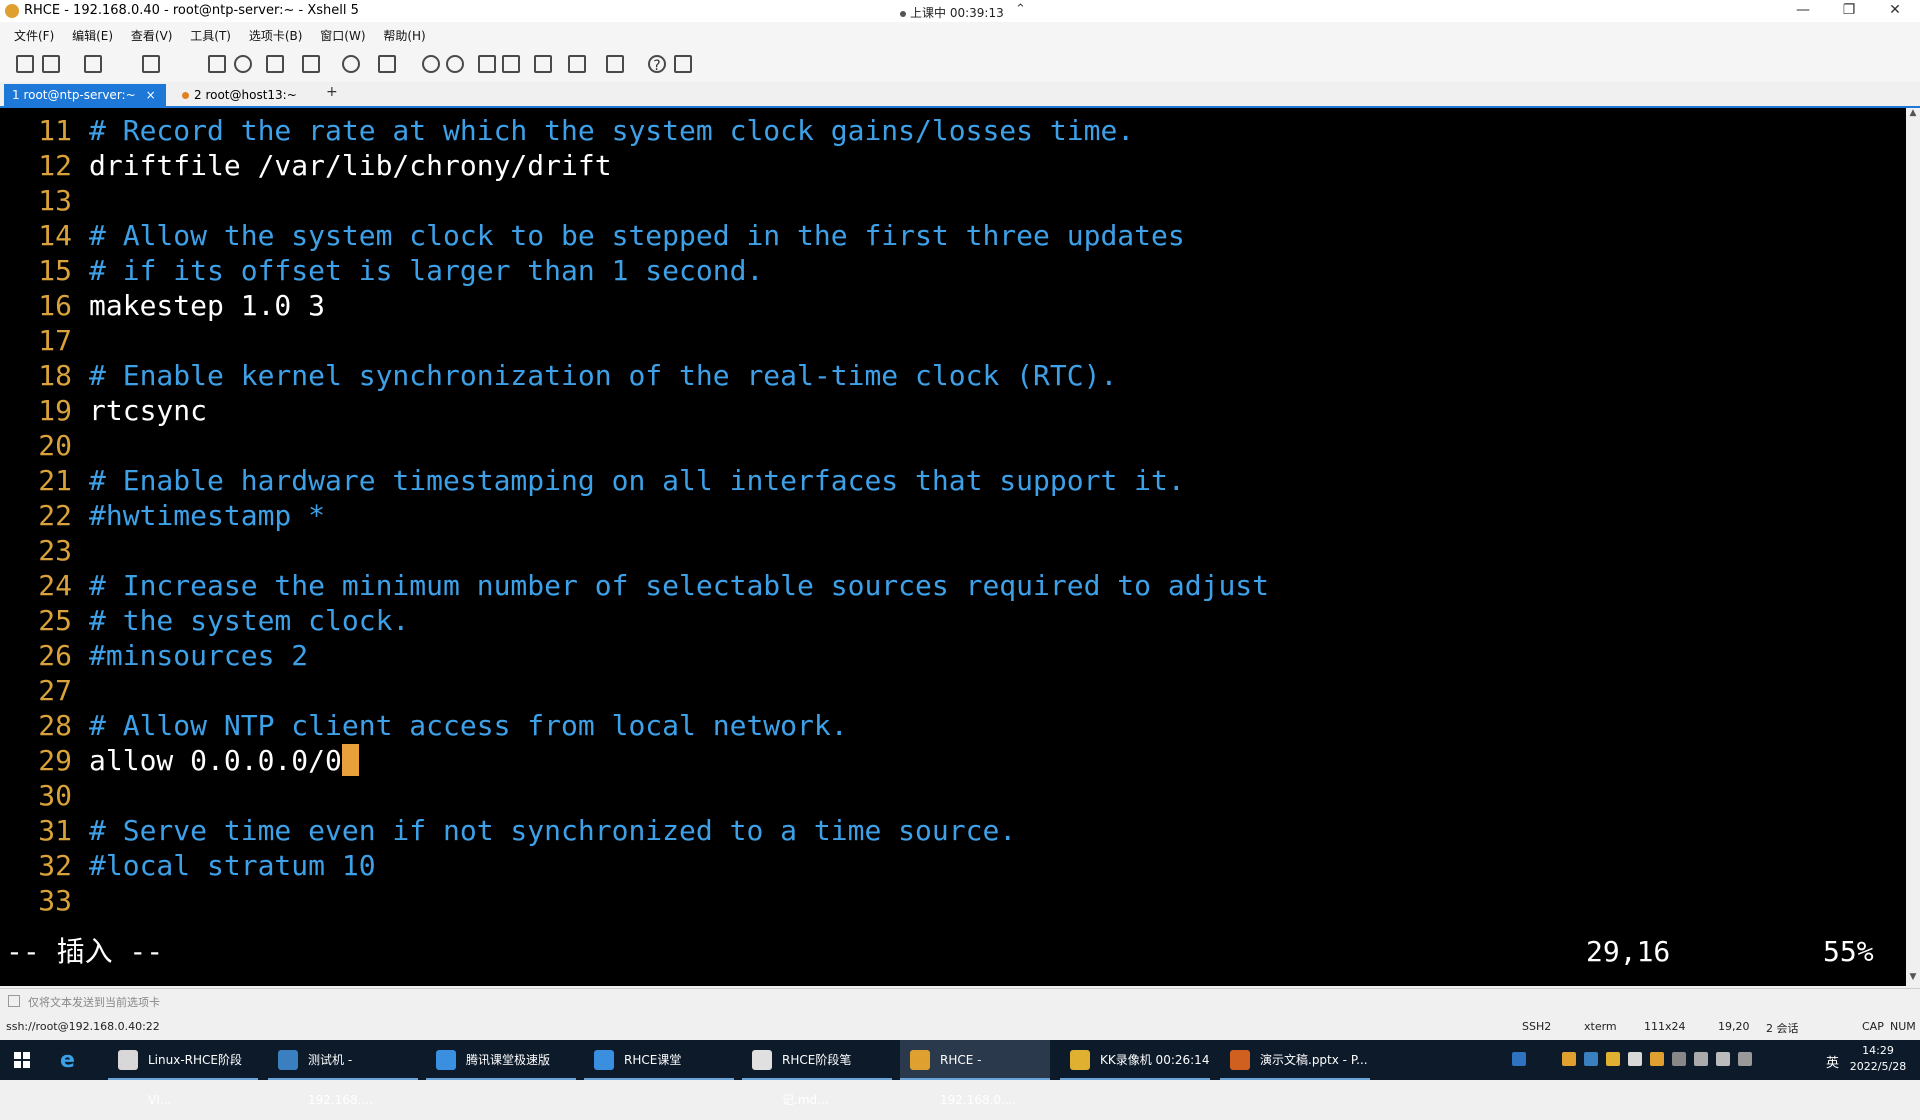 This screenshot has width=1920, height=1120. Describe the element at coordinates (85, 951) in the screenshot. I see `vim-mode-indicator: -- 插入 --` at that location.